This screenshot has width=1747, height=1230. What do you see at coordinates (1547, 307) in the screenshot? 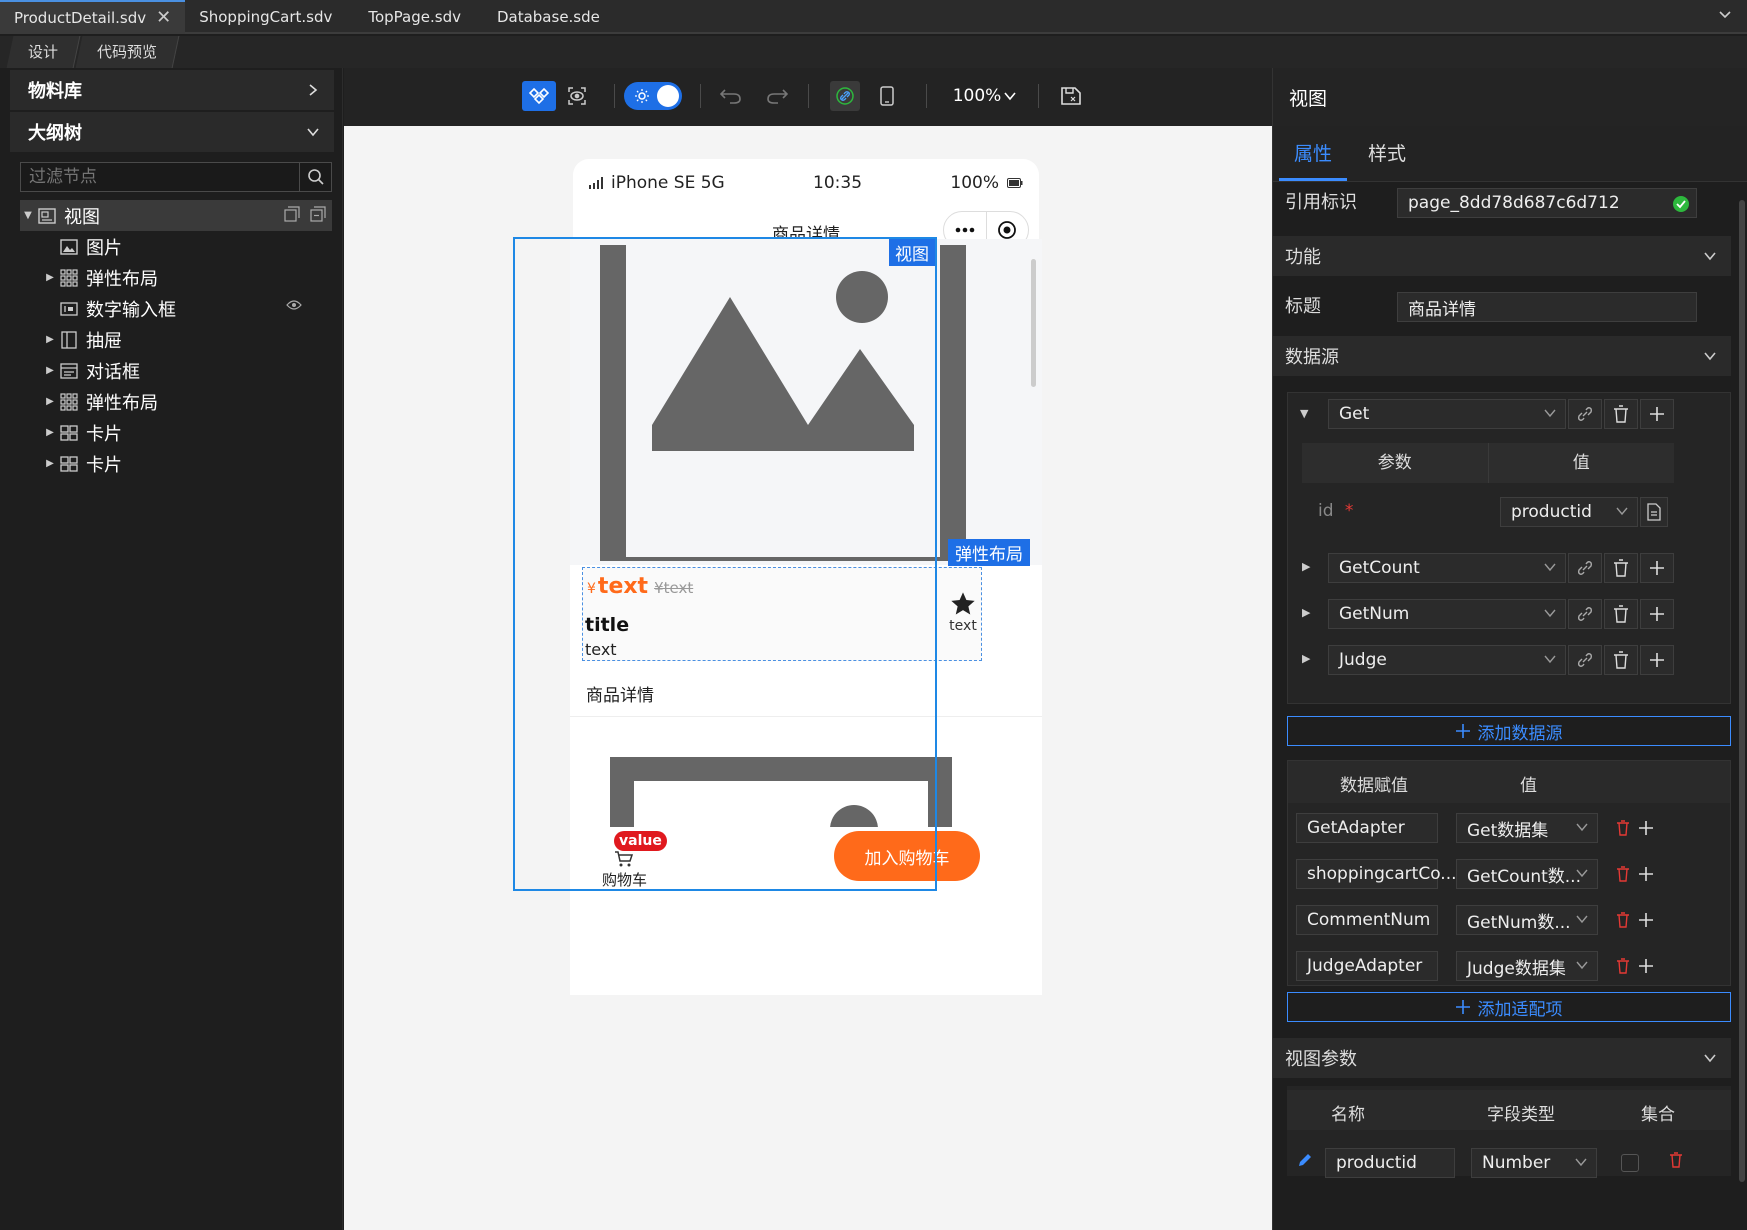
I see `title-field: 商品详情` at bounding box center [1547, 307].